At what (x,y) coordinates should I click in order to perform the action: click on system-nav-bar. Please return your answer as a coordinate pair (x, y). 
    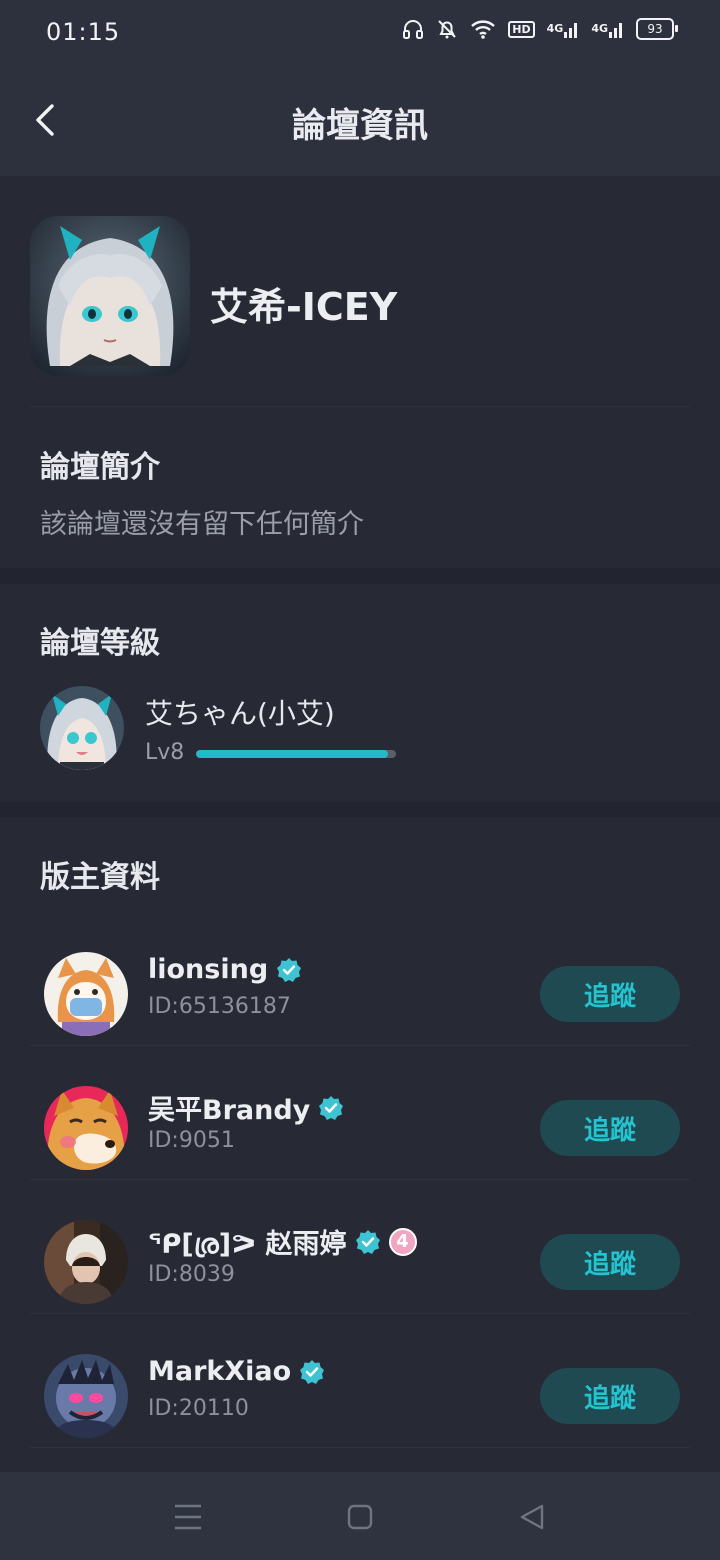
    Looking at the image, I should click on (360, 1516).